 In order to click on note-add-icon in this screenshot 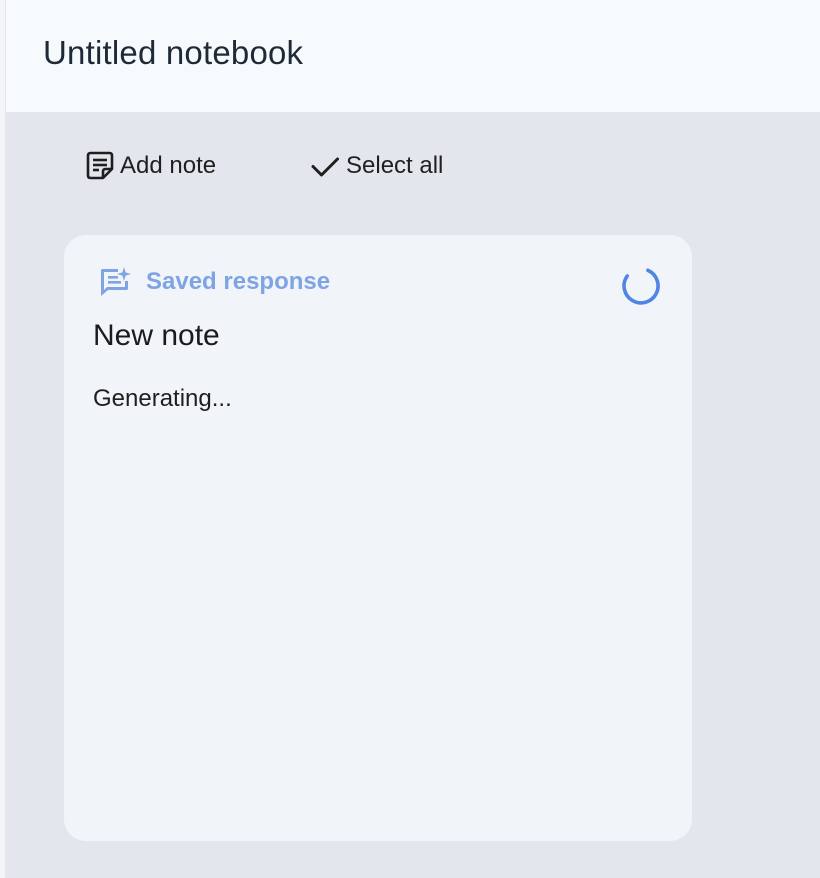, I will do `click(100, 166)`.